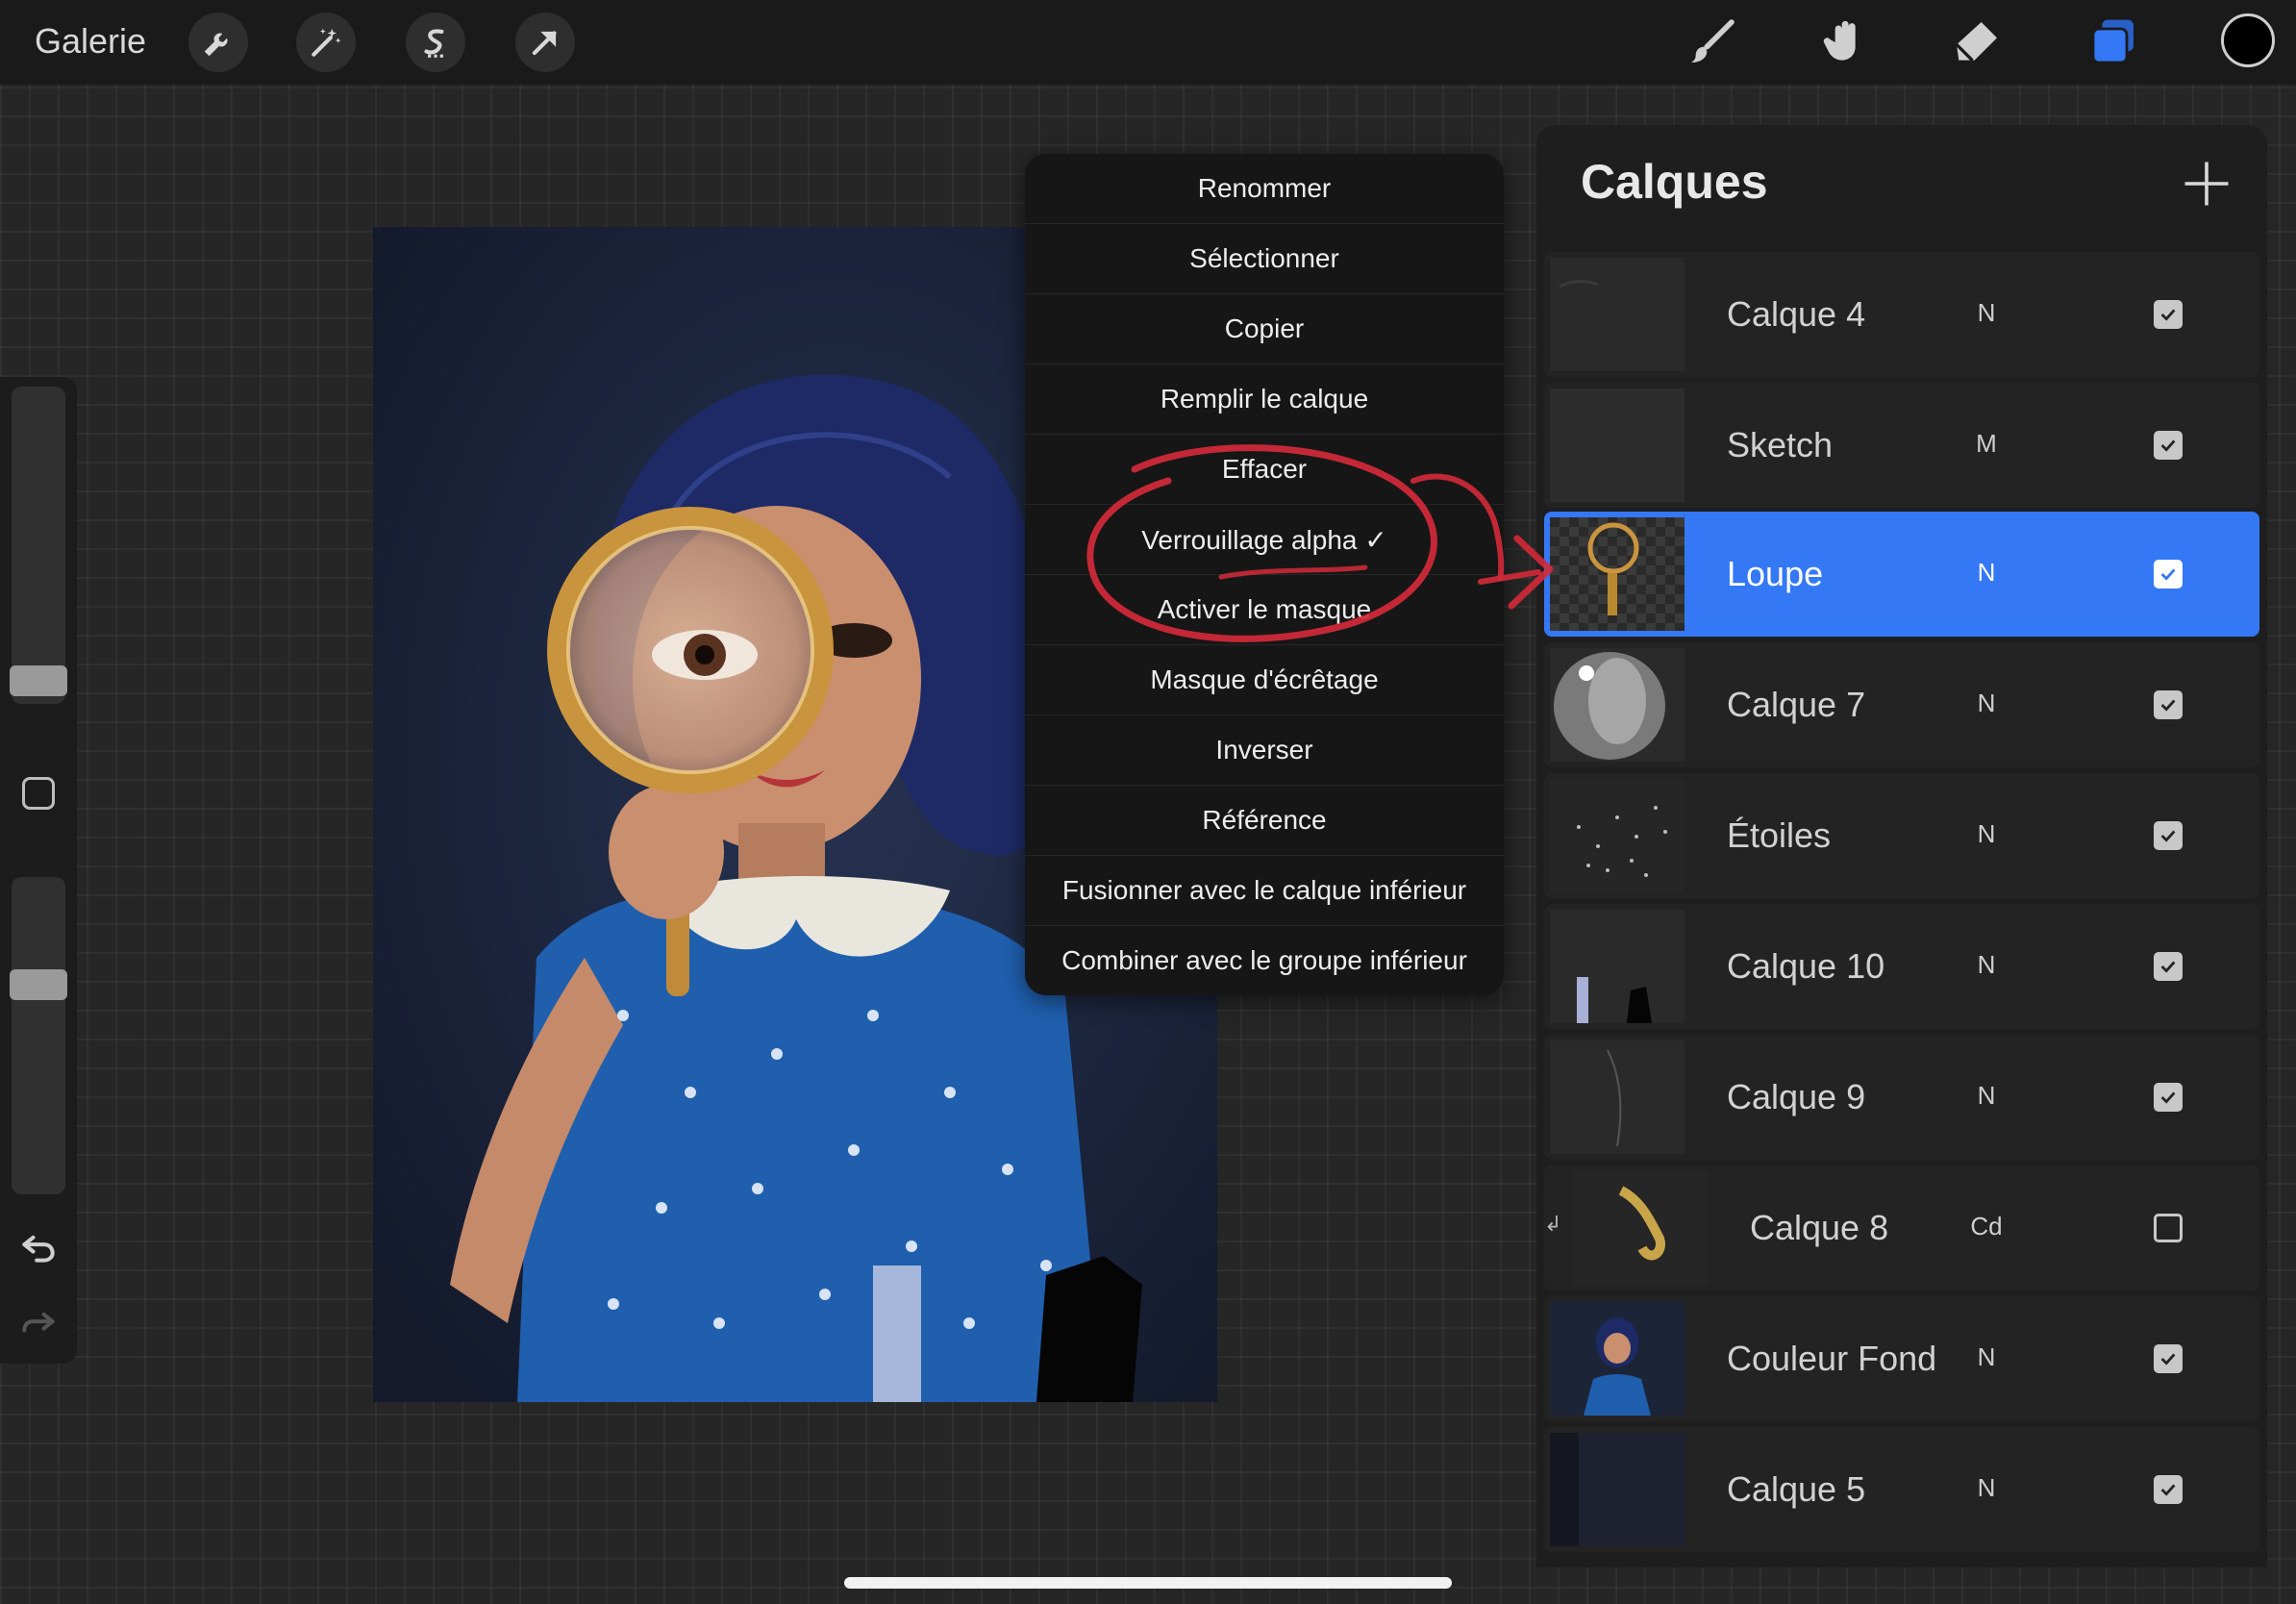 This screenshot has height=1604, width=2296. Describe the element at coordinates (1986, 1226) in the screenshot. I see `blend-mode-button: Cd` at that location.